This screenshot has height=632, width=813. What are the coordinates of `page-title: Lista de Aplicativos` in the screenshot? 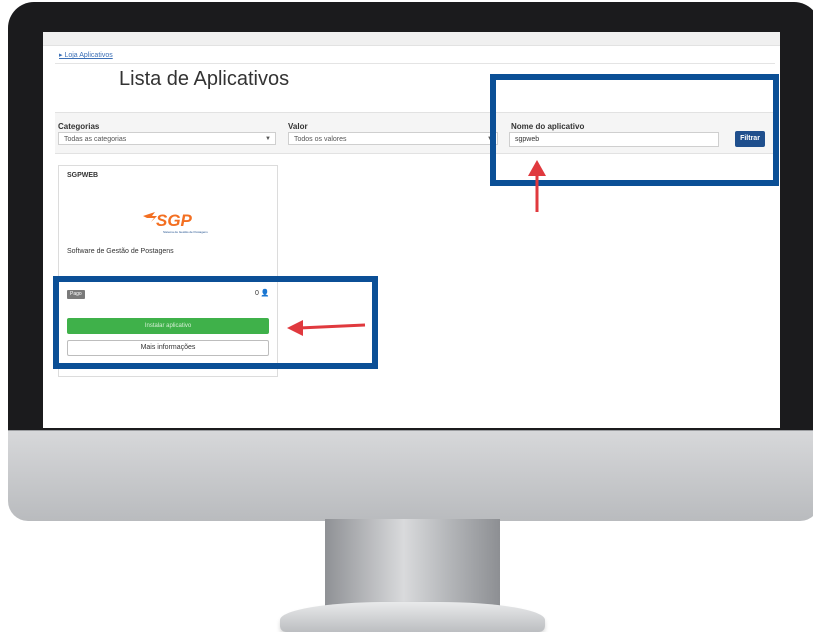 It's located at (204, 79).